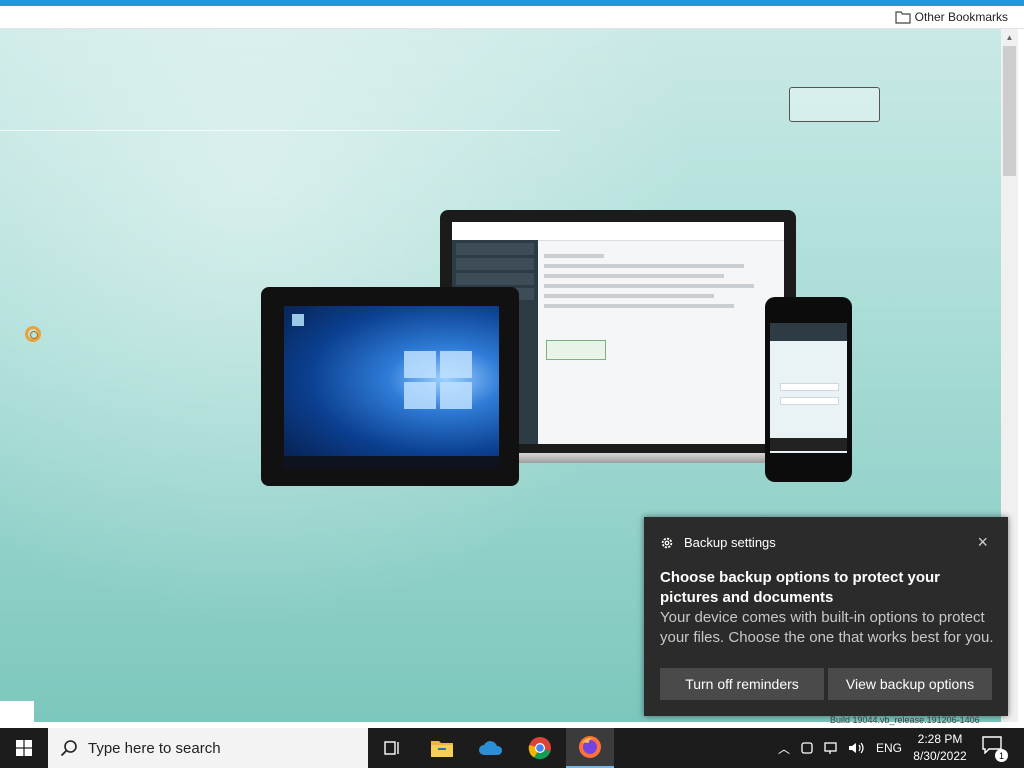 Image resolution: width=1024 pixels, height=768 pixels. I want to click on action-center-button: 1, so click(995, 749).